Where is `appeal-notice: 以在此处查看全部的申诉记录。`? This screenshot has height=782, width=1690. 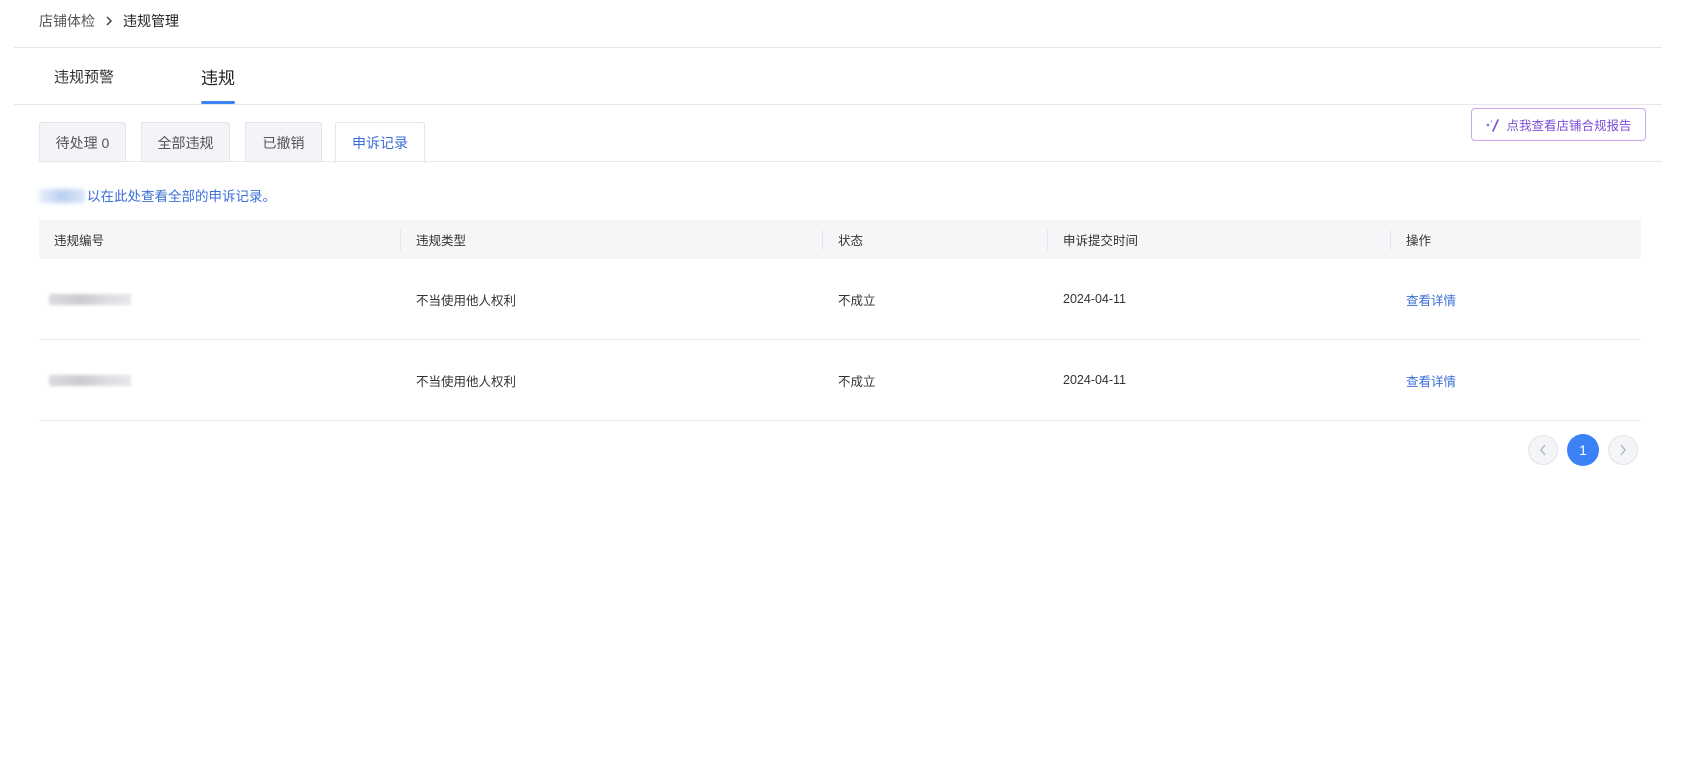 appeal-notice: 以在此处查看全部的申诉记录。 is located at coordinates (157, 195).